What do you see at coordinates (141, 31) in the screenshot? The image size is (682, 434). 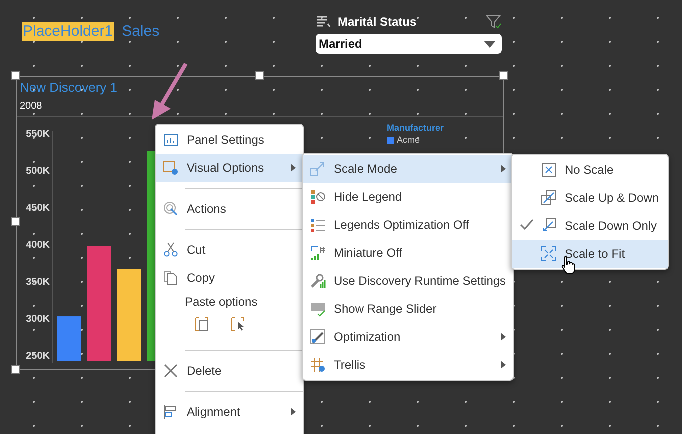 I see `page-title: Sales` at bounding box center [141, 31].